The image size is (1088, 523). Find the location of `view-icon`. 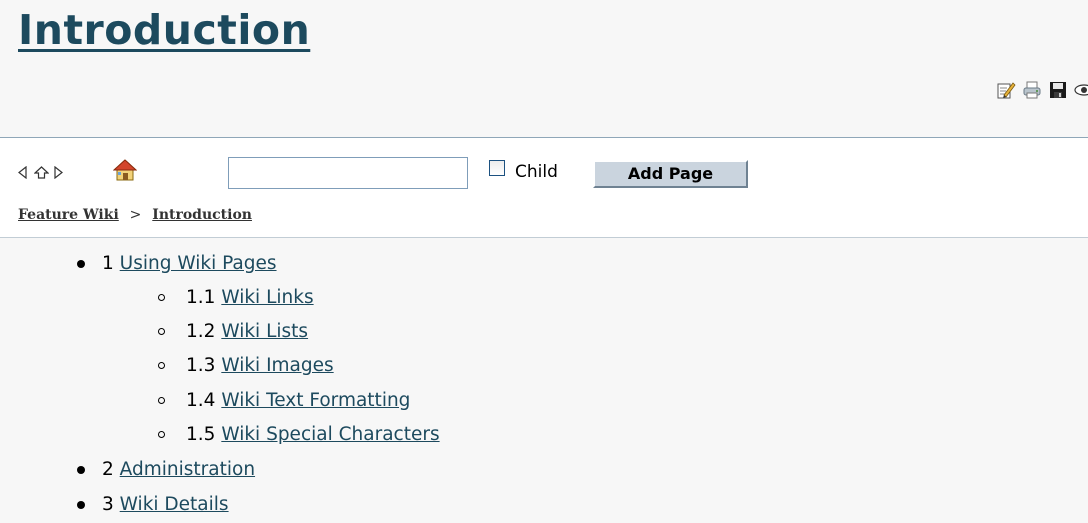

view-icon is located at coordinates (1081, 90).